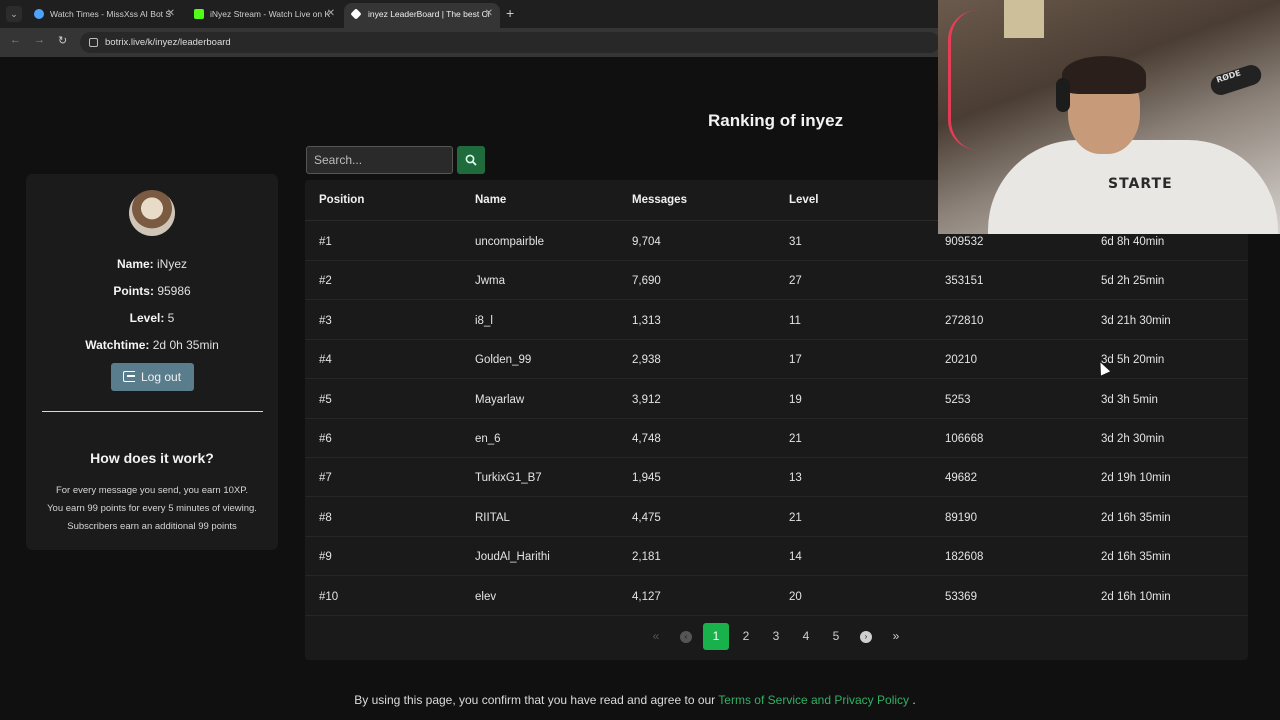 The width and height of the screenshot is (1280, 720). Describe the element at coordinates (968, 80) in the screenshot. I see `neon-light` at that location.